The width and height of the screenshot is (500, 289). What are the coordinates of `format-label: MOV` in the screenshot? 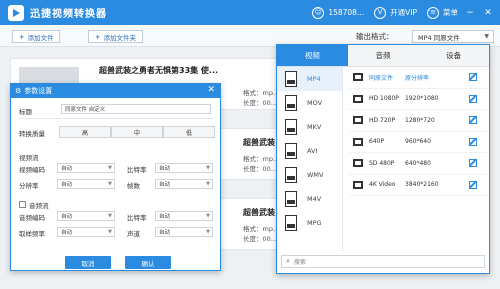 It's located at (315, 103).